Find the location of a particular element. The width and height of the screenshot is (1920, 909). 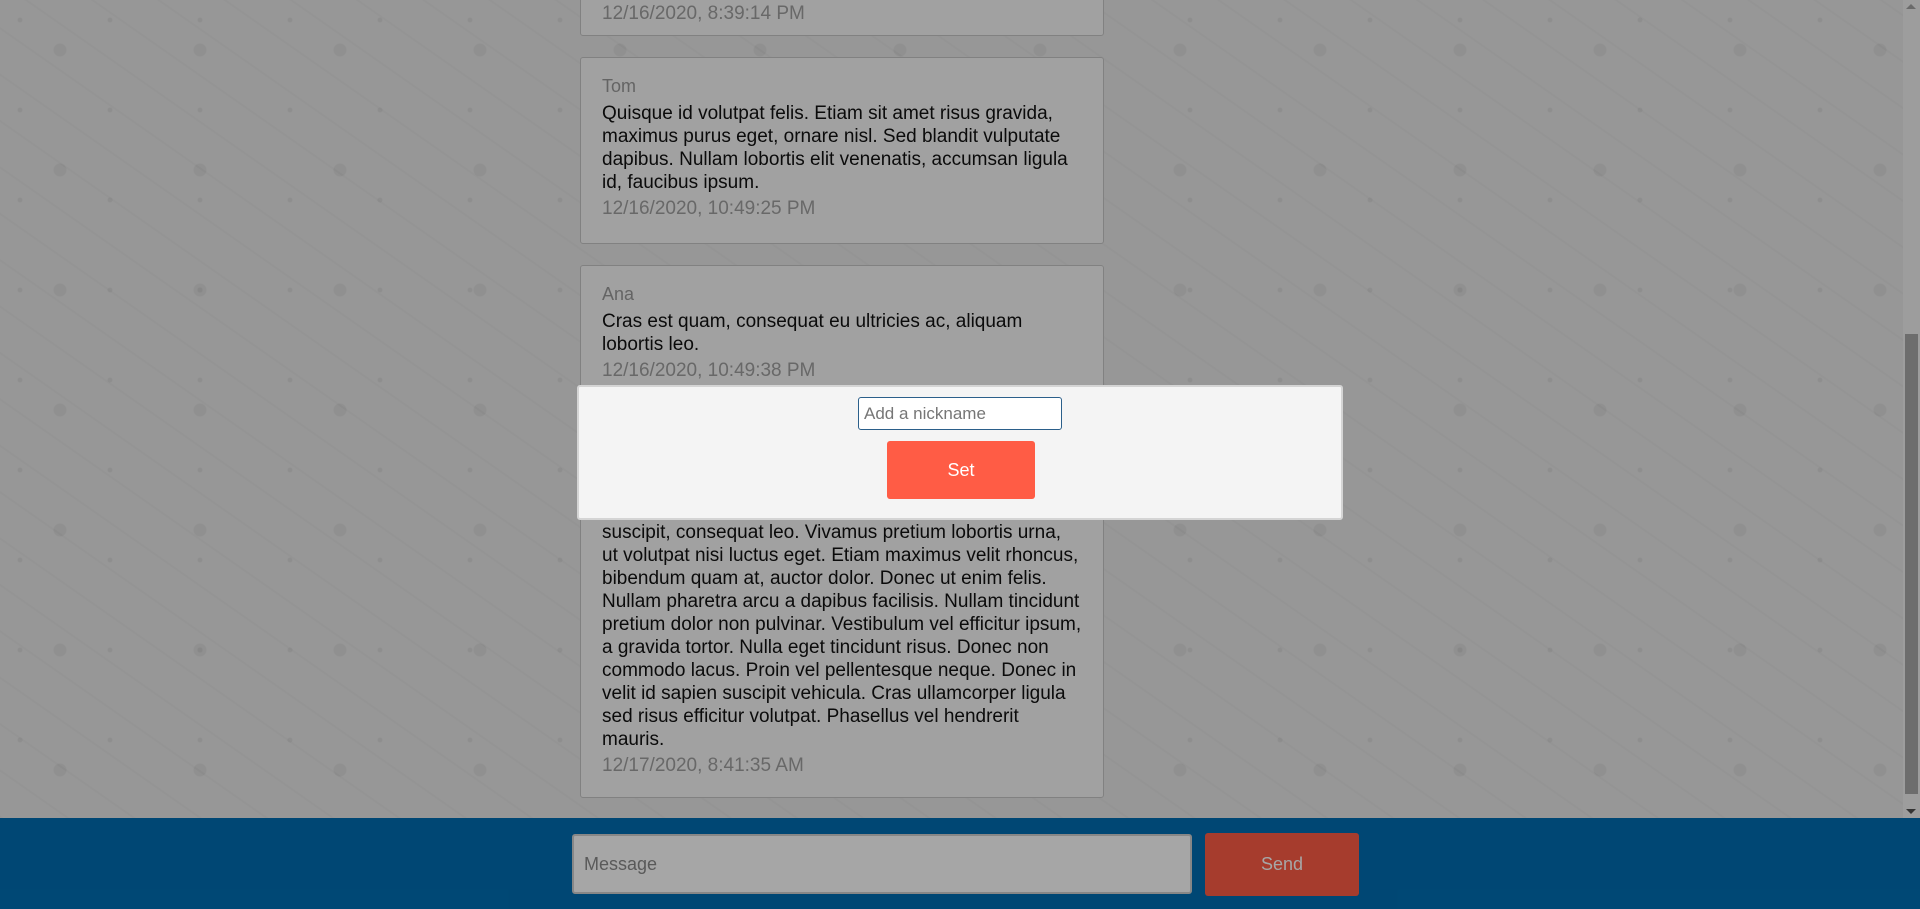

nickname-input is located at coordinates (960, 413).